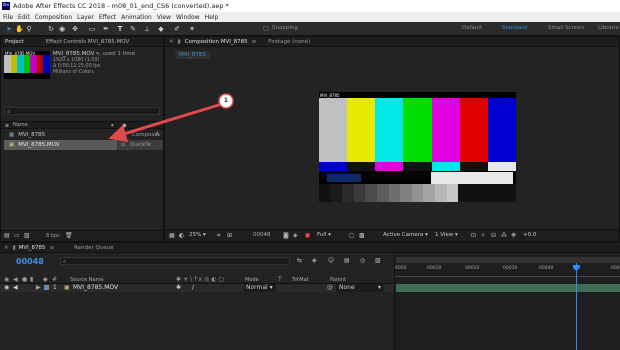 The height and width of the screenshot is (350, 620). Describe the element at coordinates (401, 268) in the screenshot. I see `ruler-label: 0000` at that location.